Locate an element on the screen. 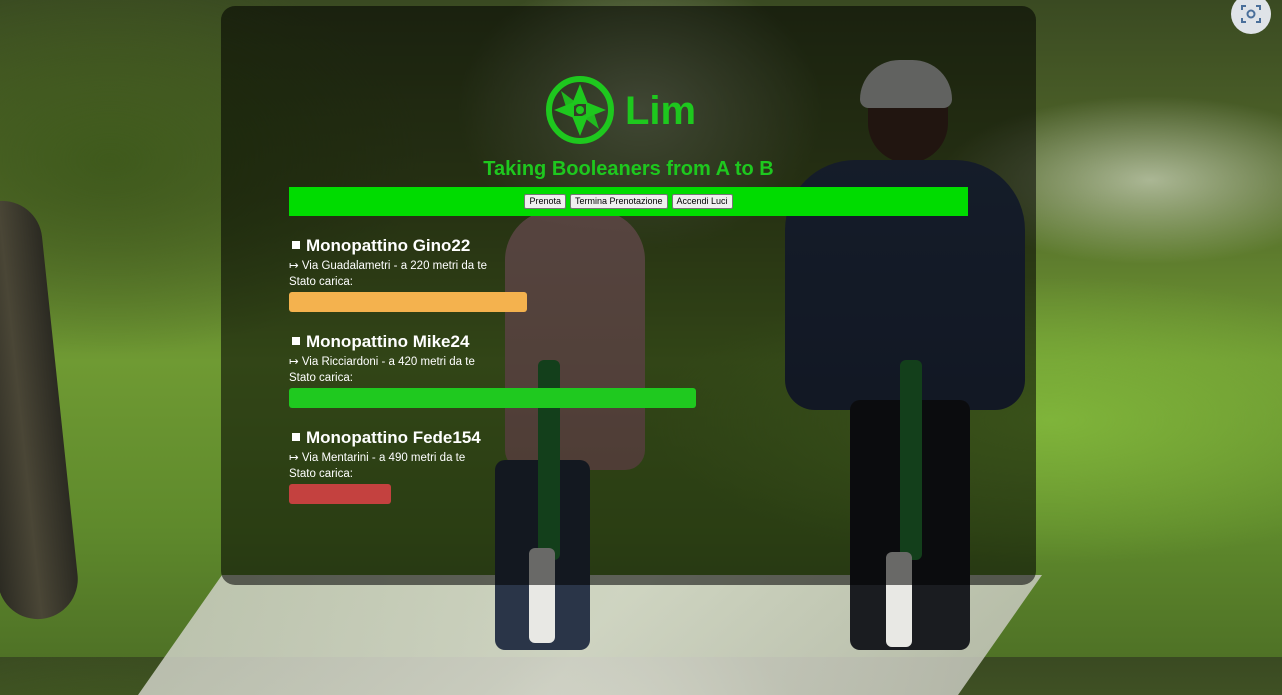 The image size is (1282, 695). scooter-location: ↦ Via Mentarini - a 490 metri da te is located at coordinates (377, 458).